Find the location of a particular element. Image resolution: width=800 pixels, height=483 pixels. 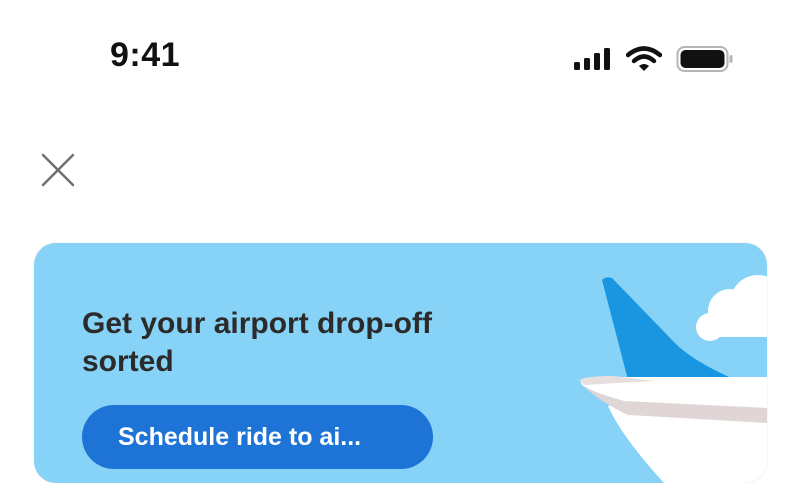

status-icons is located at coordinates (654, 59).